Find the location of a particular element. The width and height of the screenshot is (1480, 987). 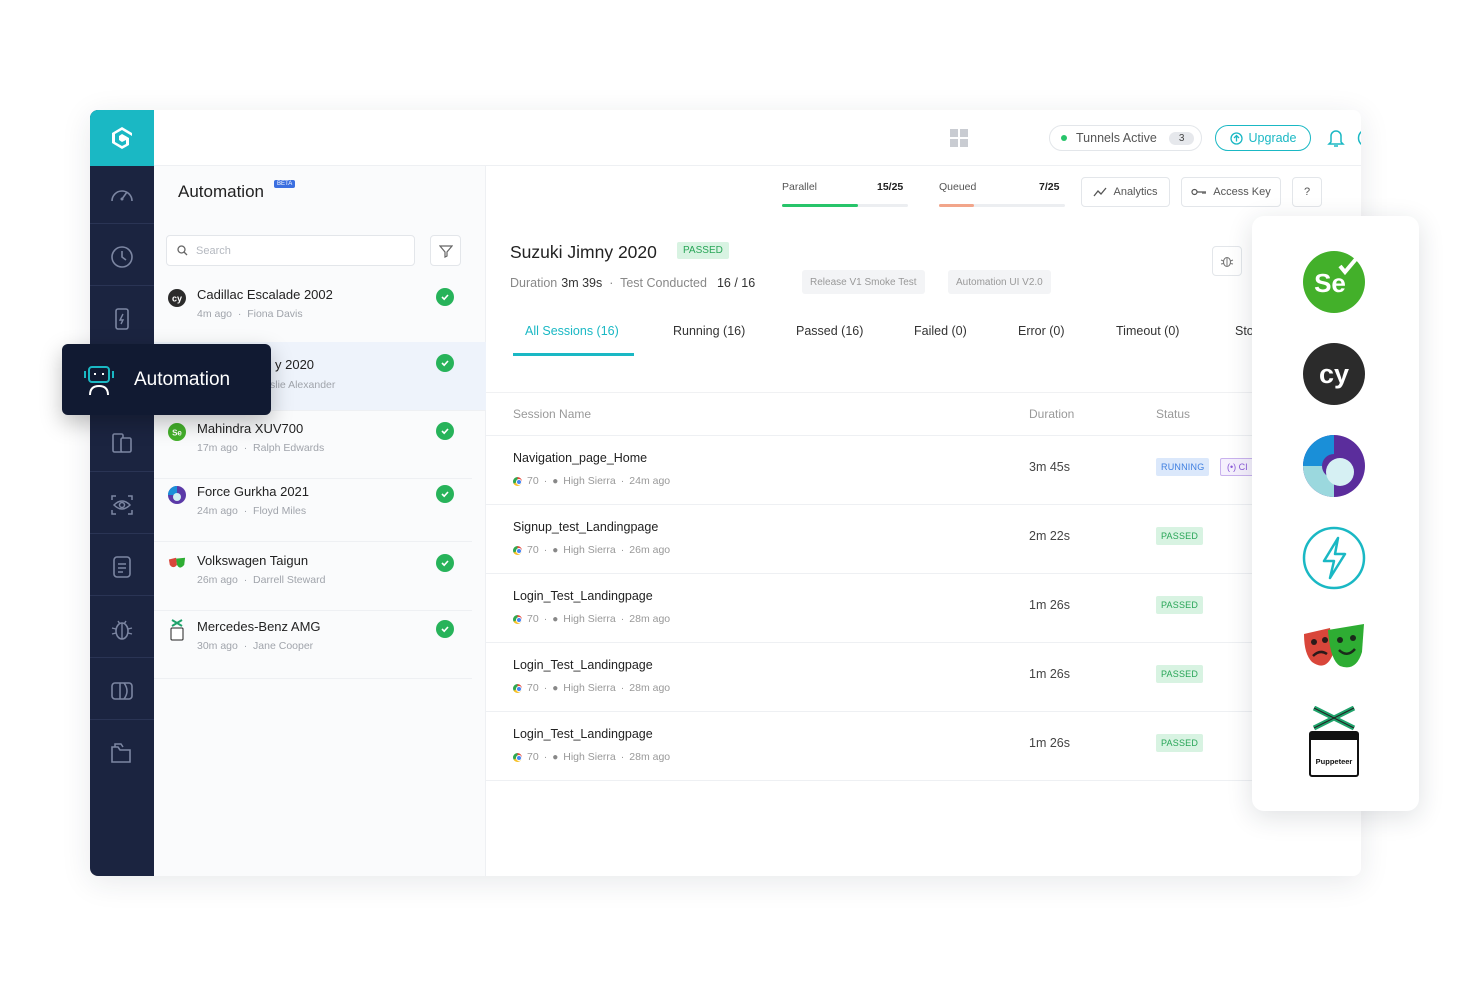

column-status: Status is located at coordinates (1173, 414).